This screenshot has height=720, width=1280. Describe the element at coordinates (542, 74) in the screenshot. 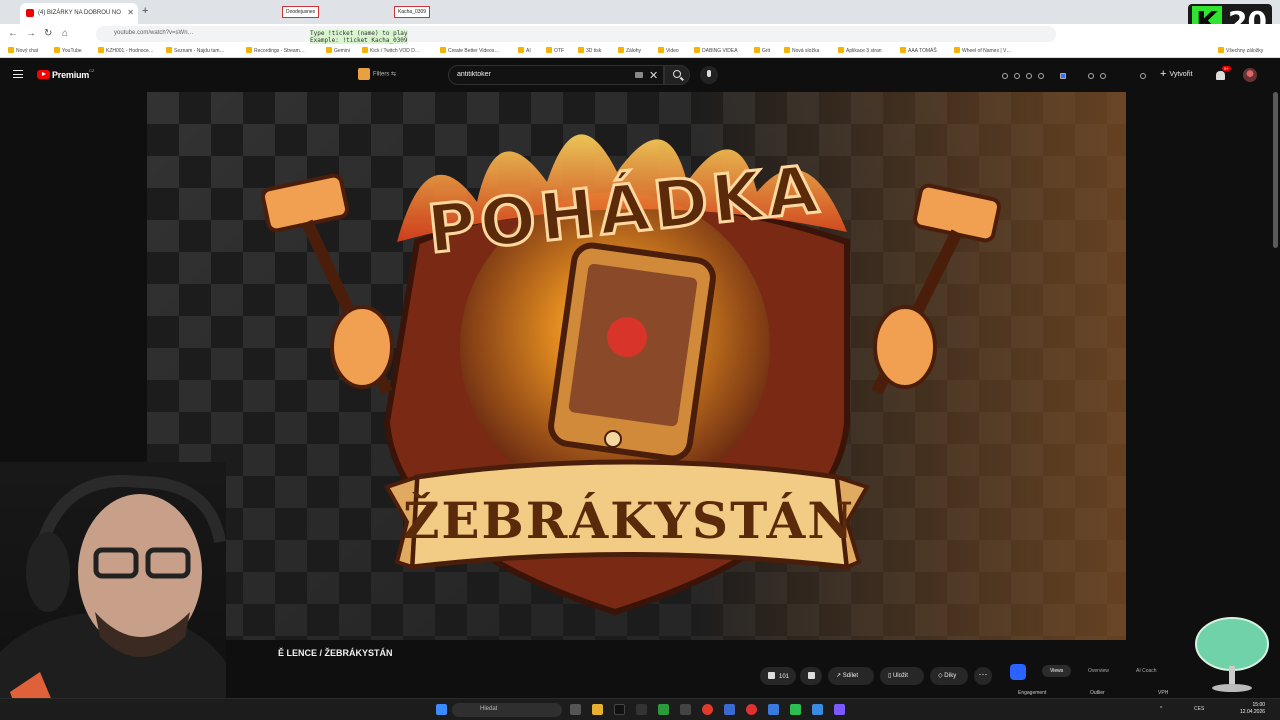

I see `search-input` at that location.